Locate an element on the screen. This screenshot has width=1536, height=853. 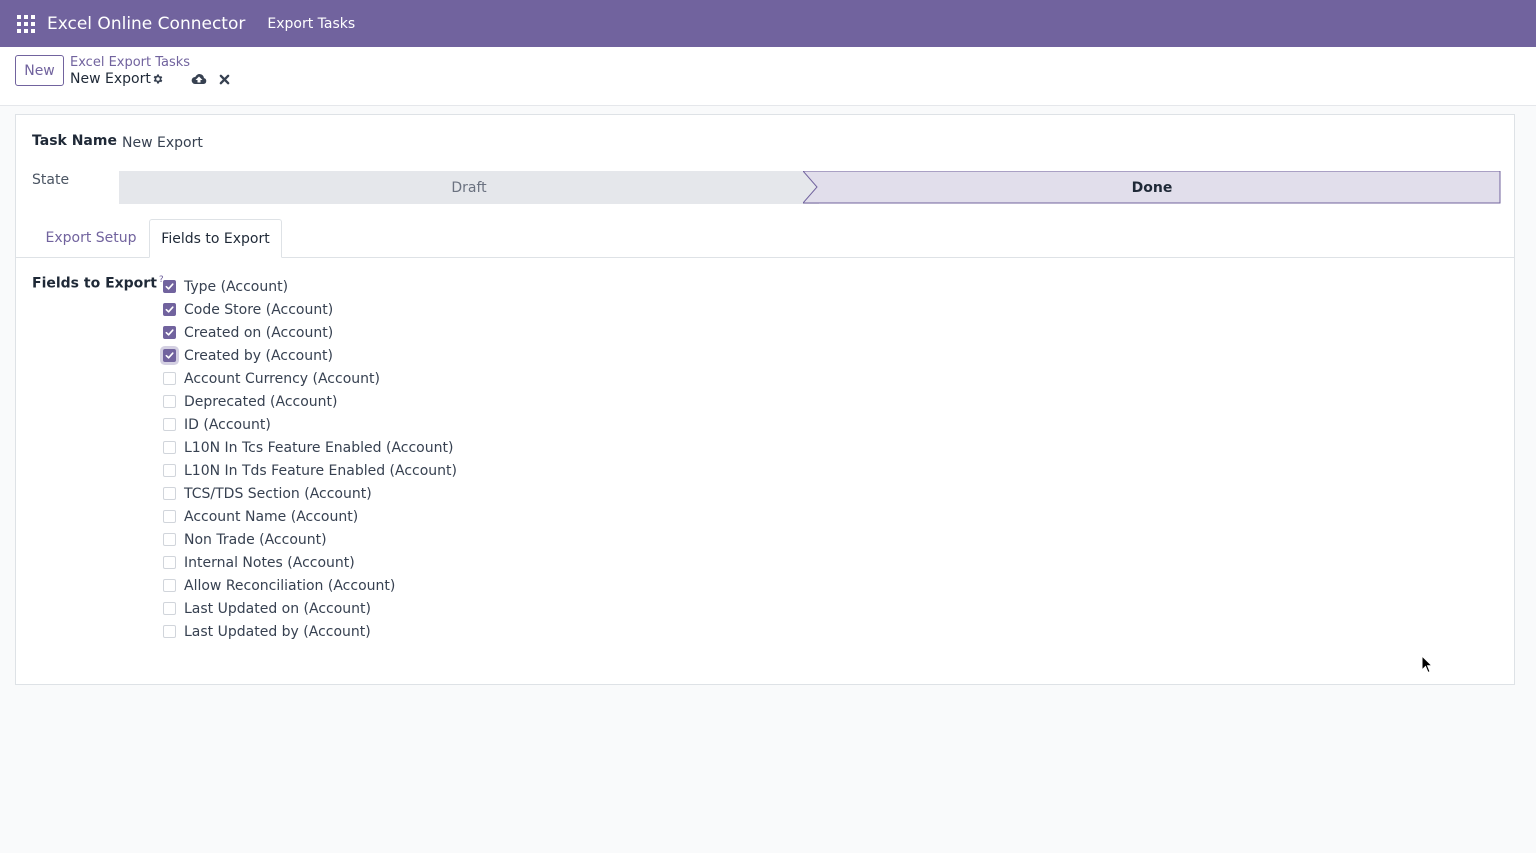
status-done: Done is located at coordinates (1152, 187).